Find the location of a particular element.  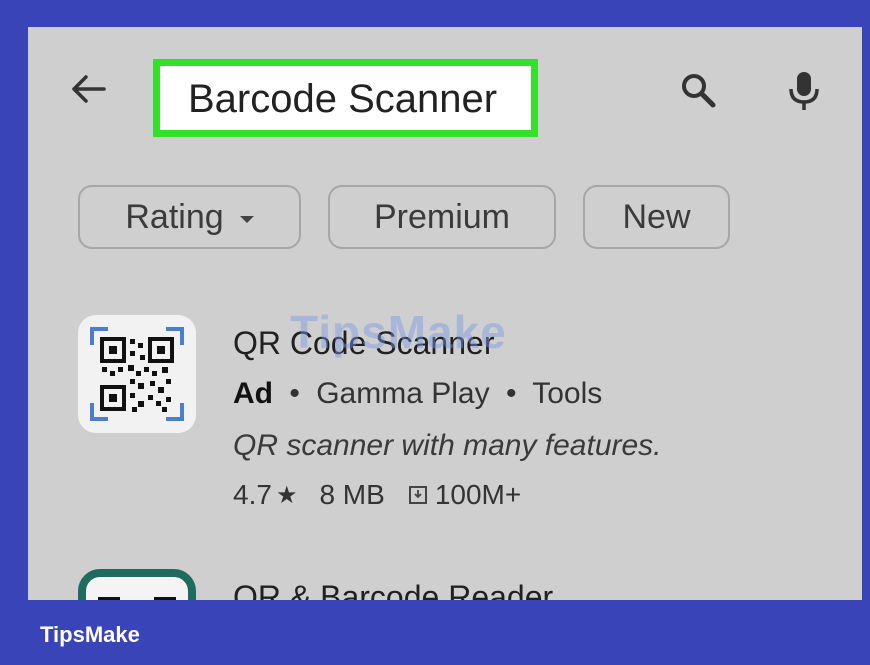

star-icon: ★ is located at coordinates (286, 495).